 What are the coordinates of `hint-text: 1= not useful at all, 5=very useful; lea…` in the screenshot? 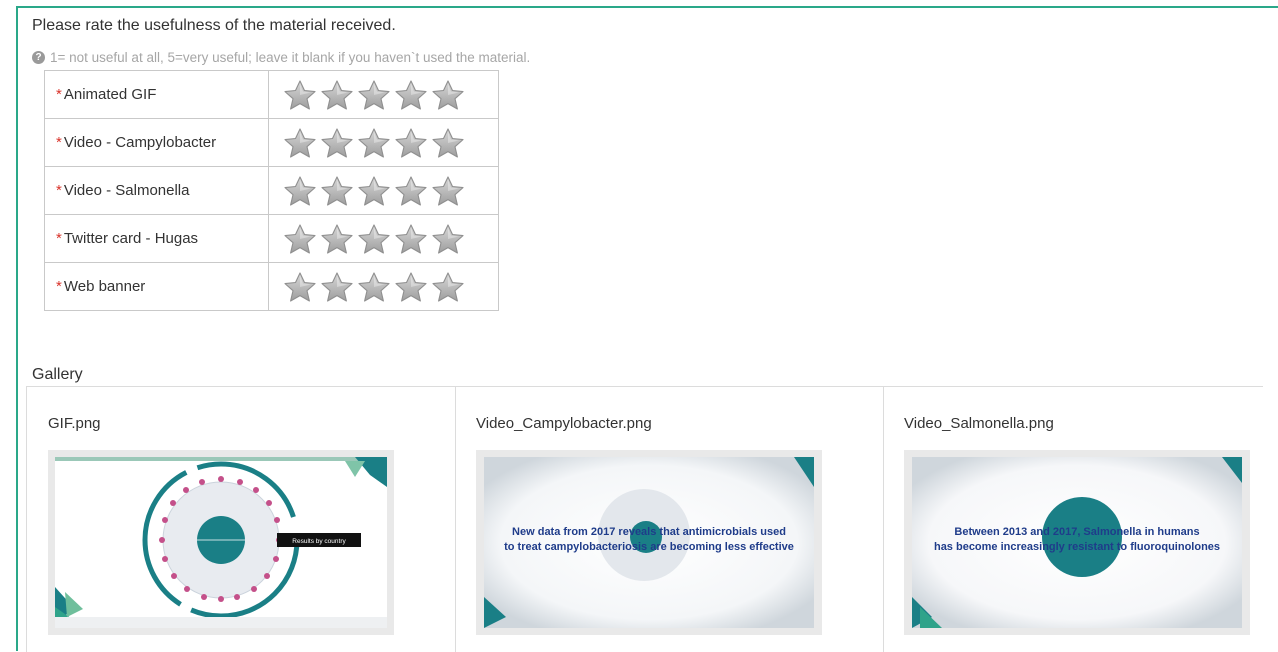 It's located at (290, 57).